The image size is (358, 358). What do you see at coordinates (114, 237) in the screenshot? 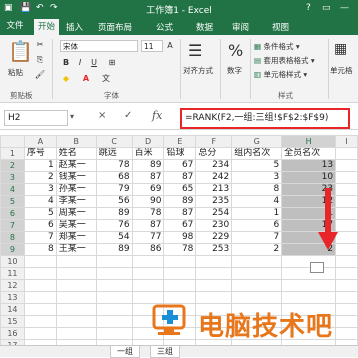
I see `cell: 54` at bounding box center [114, 237].